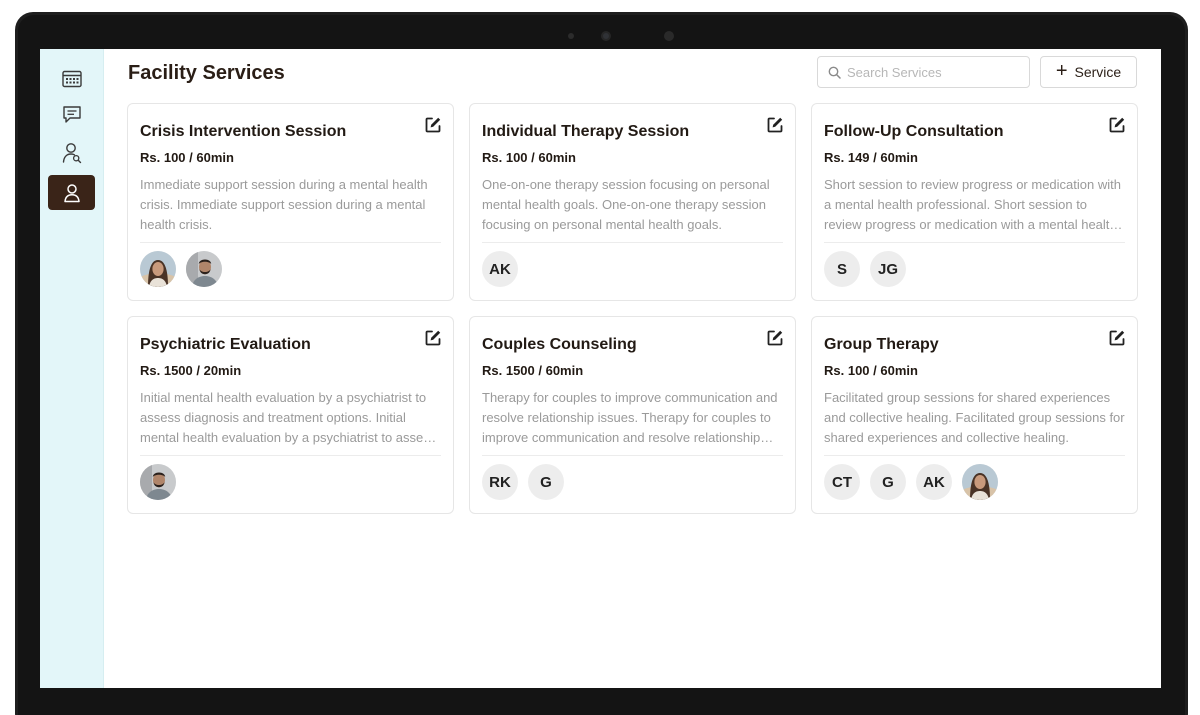 The image size is (1200, 715). What do you see at coordinates (974, 269) in the screenshot?
I see `assigned-staff-list: S JG` at bounding box center [974, 269].